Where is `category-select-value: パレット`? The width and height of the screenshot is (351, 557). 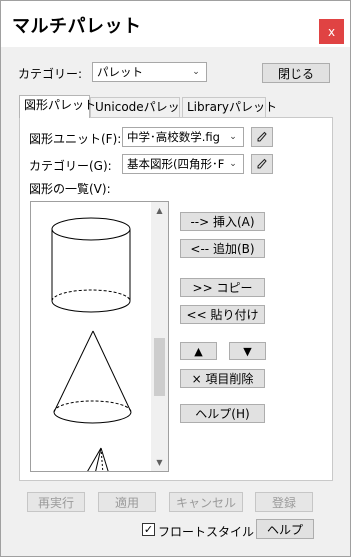
category-select-value: パレット is located at coordinates (120, 72).